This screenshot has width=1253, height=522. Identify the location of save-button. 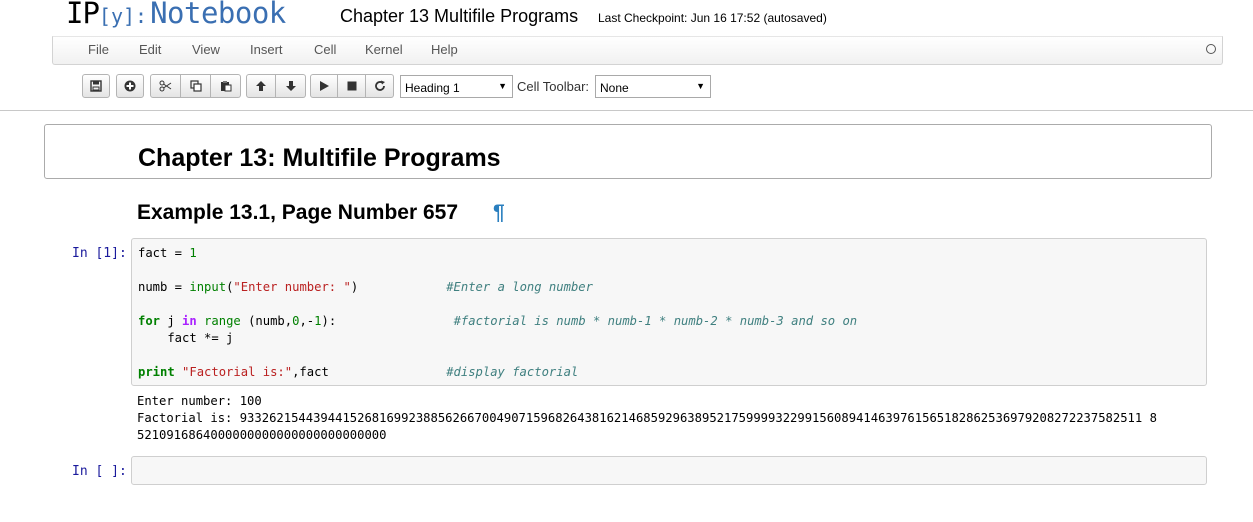
(96, 86).